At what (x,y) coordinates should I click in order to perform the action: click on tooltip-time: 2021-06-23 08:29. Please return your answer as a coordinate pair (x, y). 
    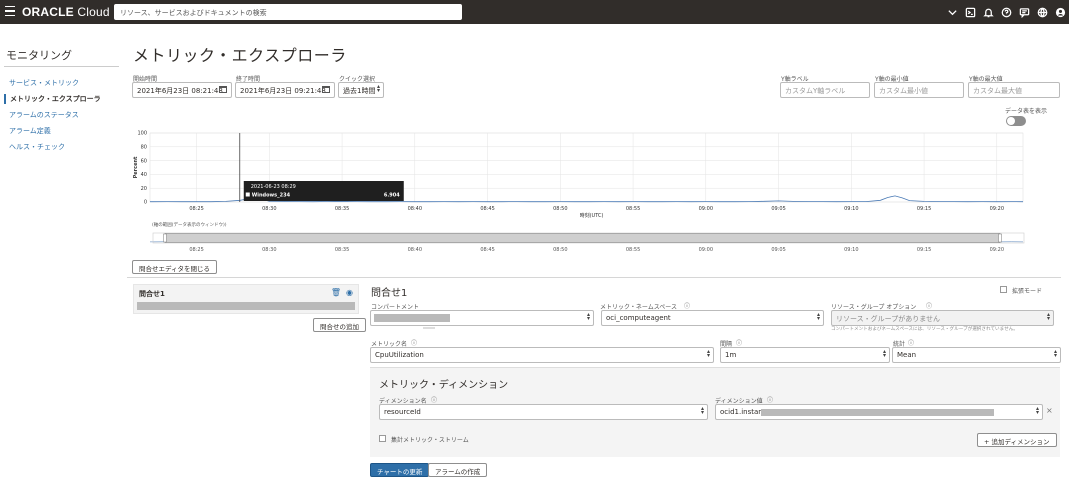
    Looking at the image, I should click on (273, 187).